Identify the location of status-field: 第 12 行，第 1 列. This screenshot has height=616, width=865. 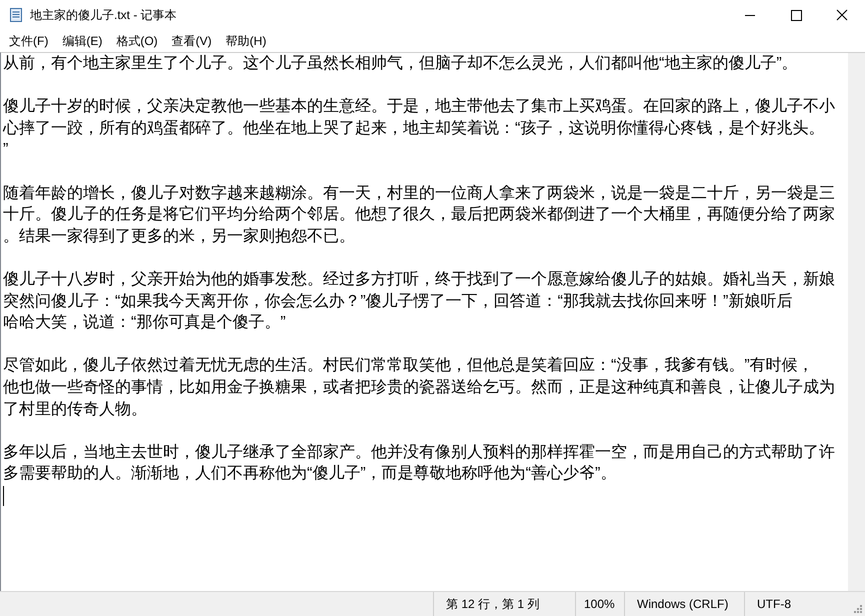
(504, 604).